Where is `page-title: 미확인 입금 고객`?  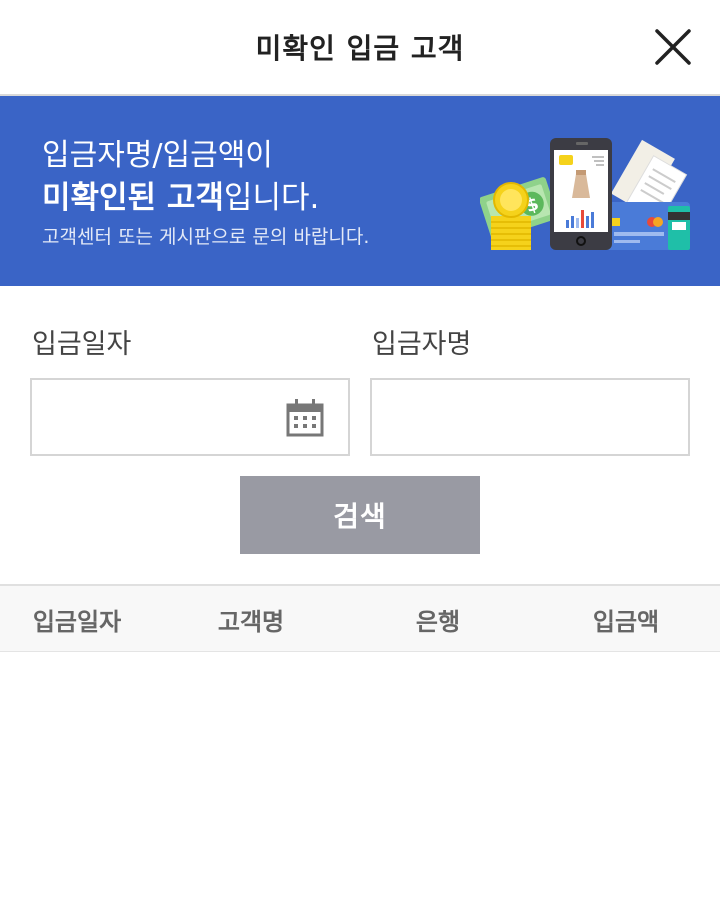
page-title: 미확인 입금 고객 is located at coordinates (360, 48).